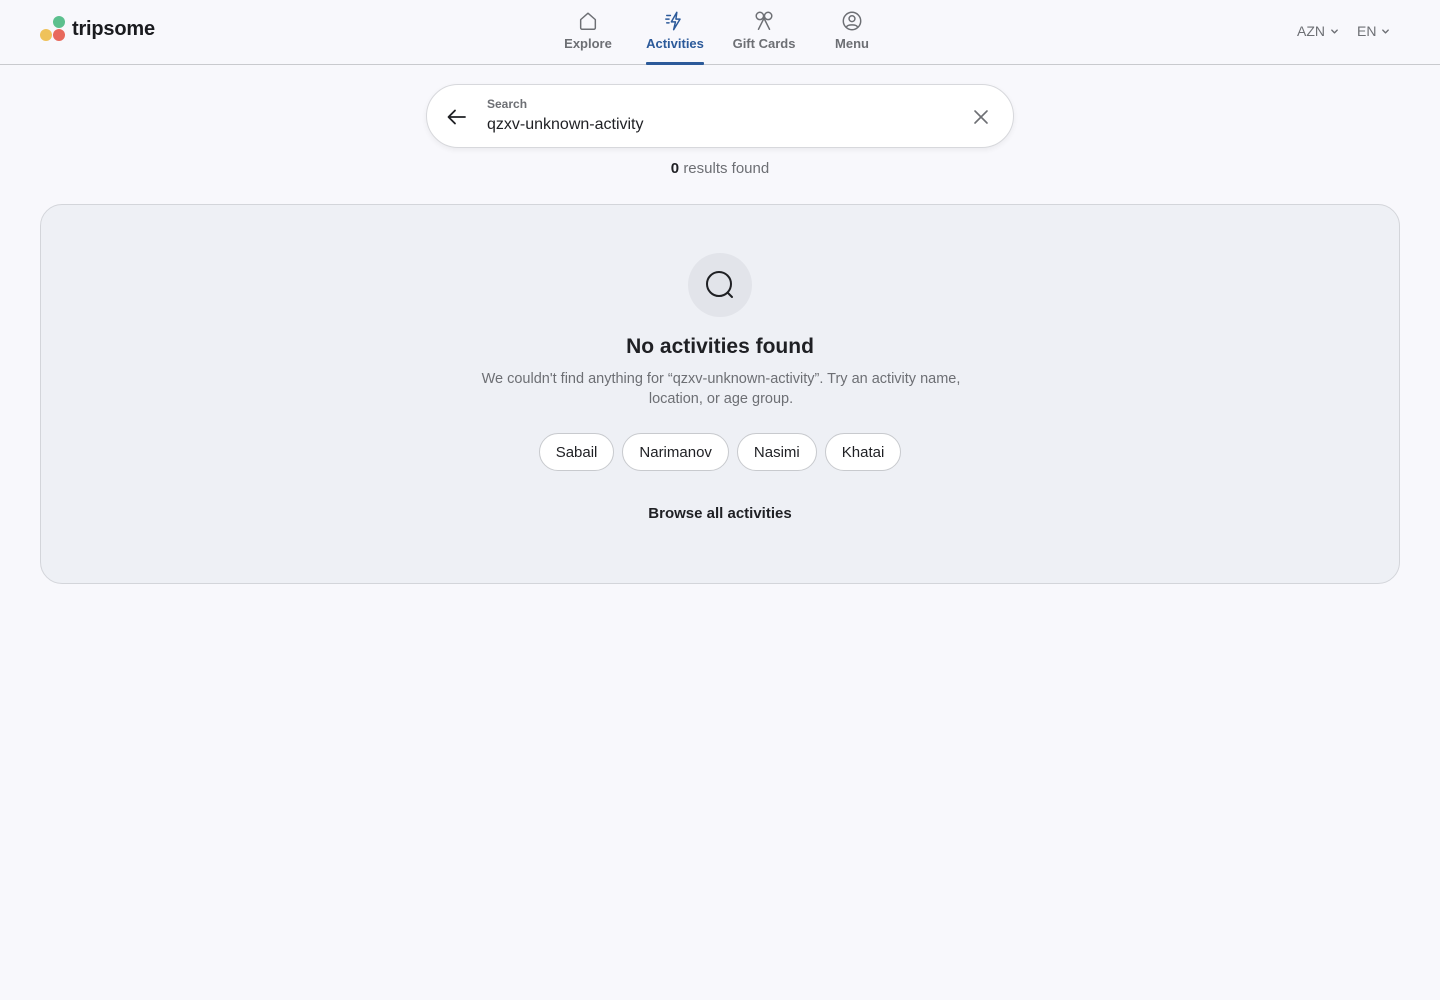 This screenshot has height=1000, width=1440. Describe the element at coordinates (588, 21) in the screenshot. I see `home-icon` at that location.